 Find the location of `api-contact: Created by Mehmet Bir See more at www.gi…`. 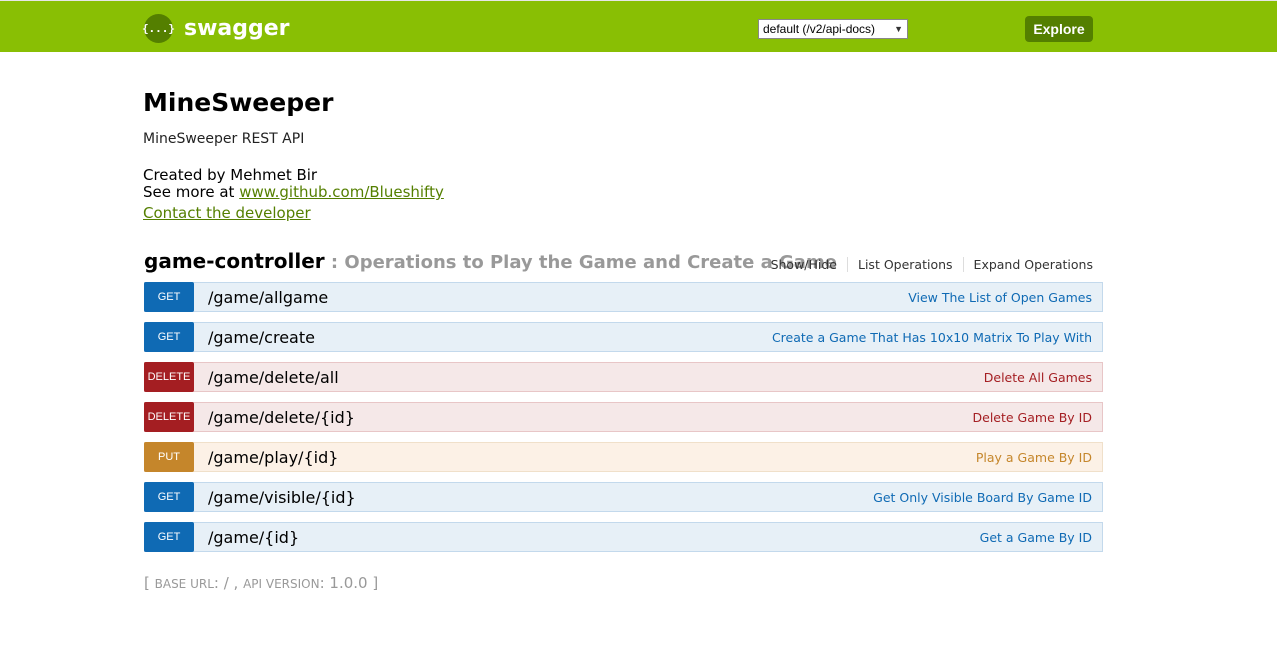

api-contact: Created by Mehmet Bir See more at www.gi… is located at coordinates (293, 194).